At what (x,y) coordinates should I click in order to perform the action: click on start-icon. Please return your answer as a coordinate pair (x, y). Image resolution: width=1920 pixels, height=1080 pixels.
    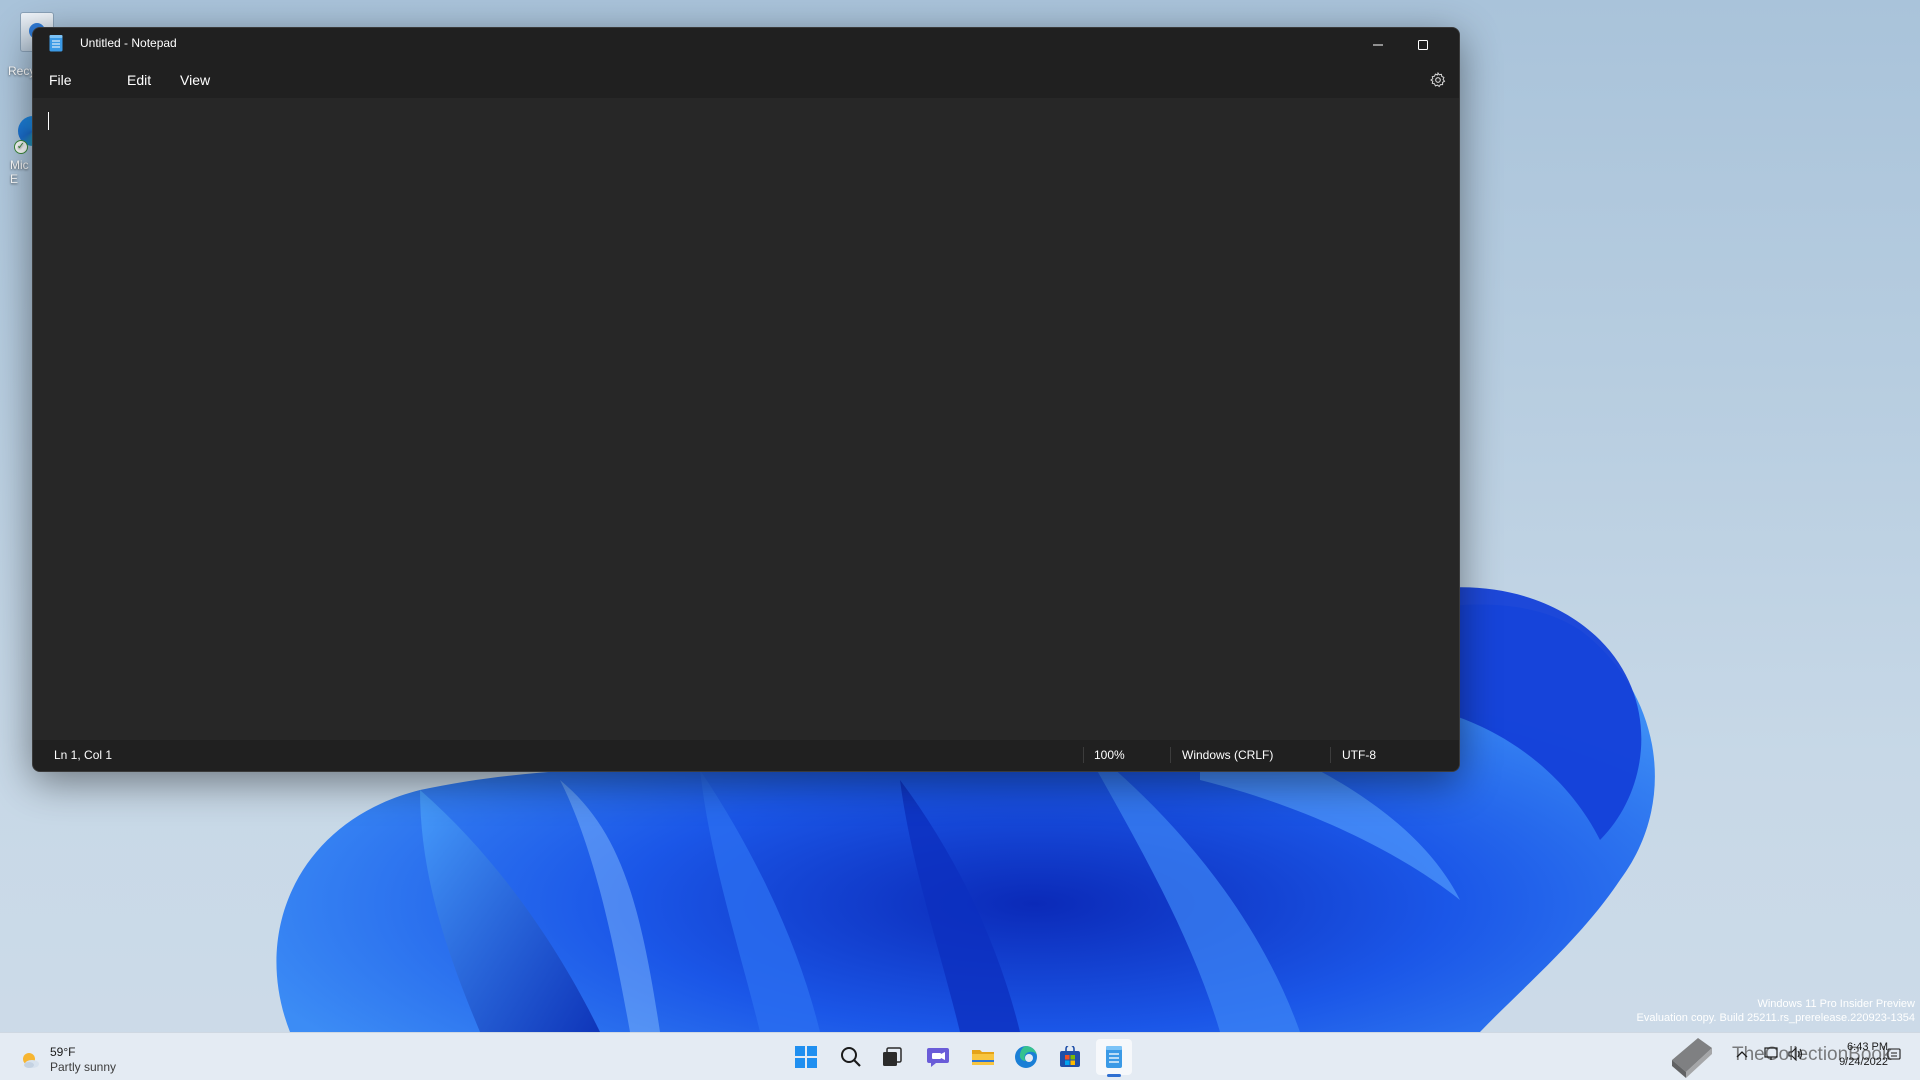
    Looking at the image, I should click on (806, 1057).